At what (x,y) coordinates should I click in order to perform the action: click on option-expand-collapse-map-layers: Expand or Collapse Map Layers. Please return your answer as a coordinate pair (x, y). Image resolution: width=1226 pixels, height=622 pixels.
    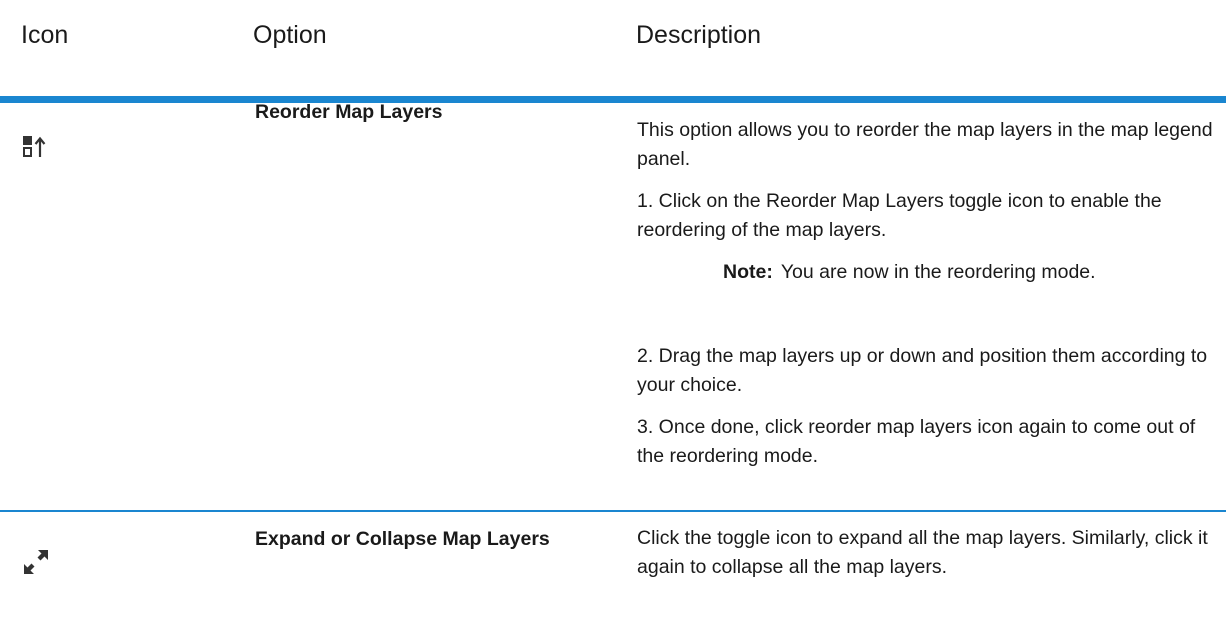
    Looking at the image, I should click on (402, 539).